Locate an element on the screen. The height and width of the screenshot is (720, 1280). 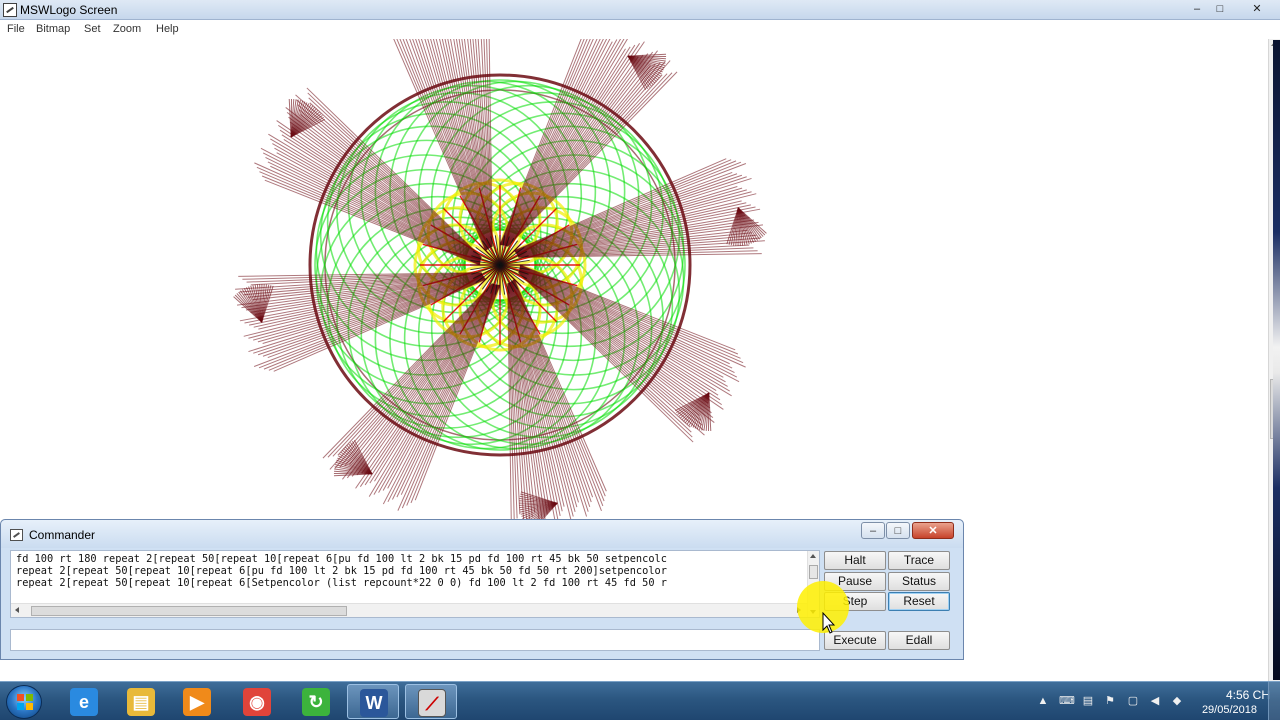
mswlogo-icon: ⟋ is located at coordinates (432, 703).